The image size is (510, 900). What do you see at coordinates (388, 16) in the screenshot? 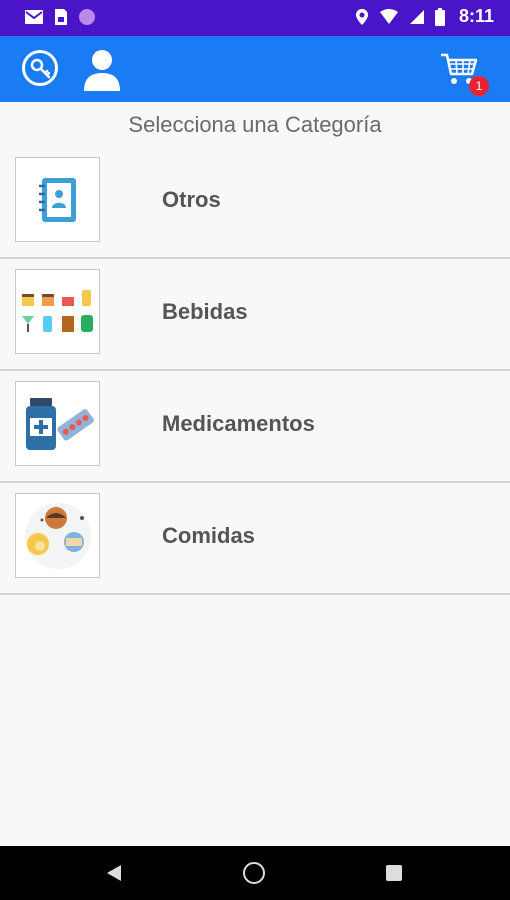
I see `wifi-icon` at bounding box center [388, 16].